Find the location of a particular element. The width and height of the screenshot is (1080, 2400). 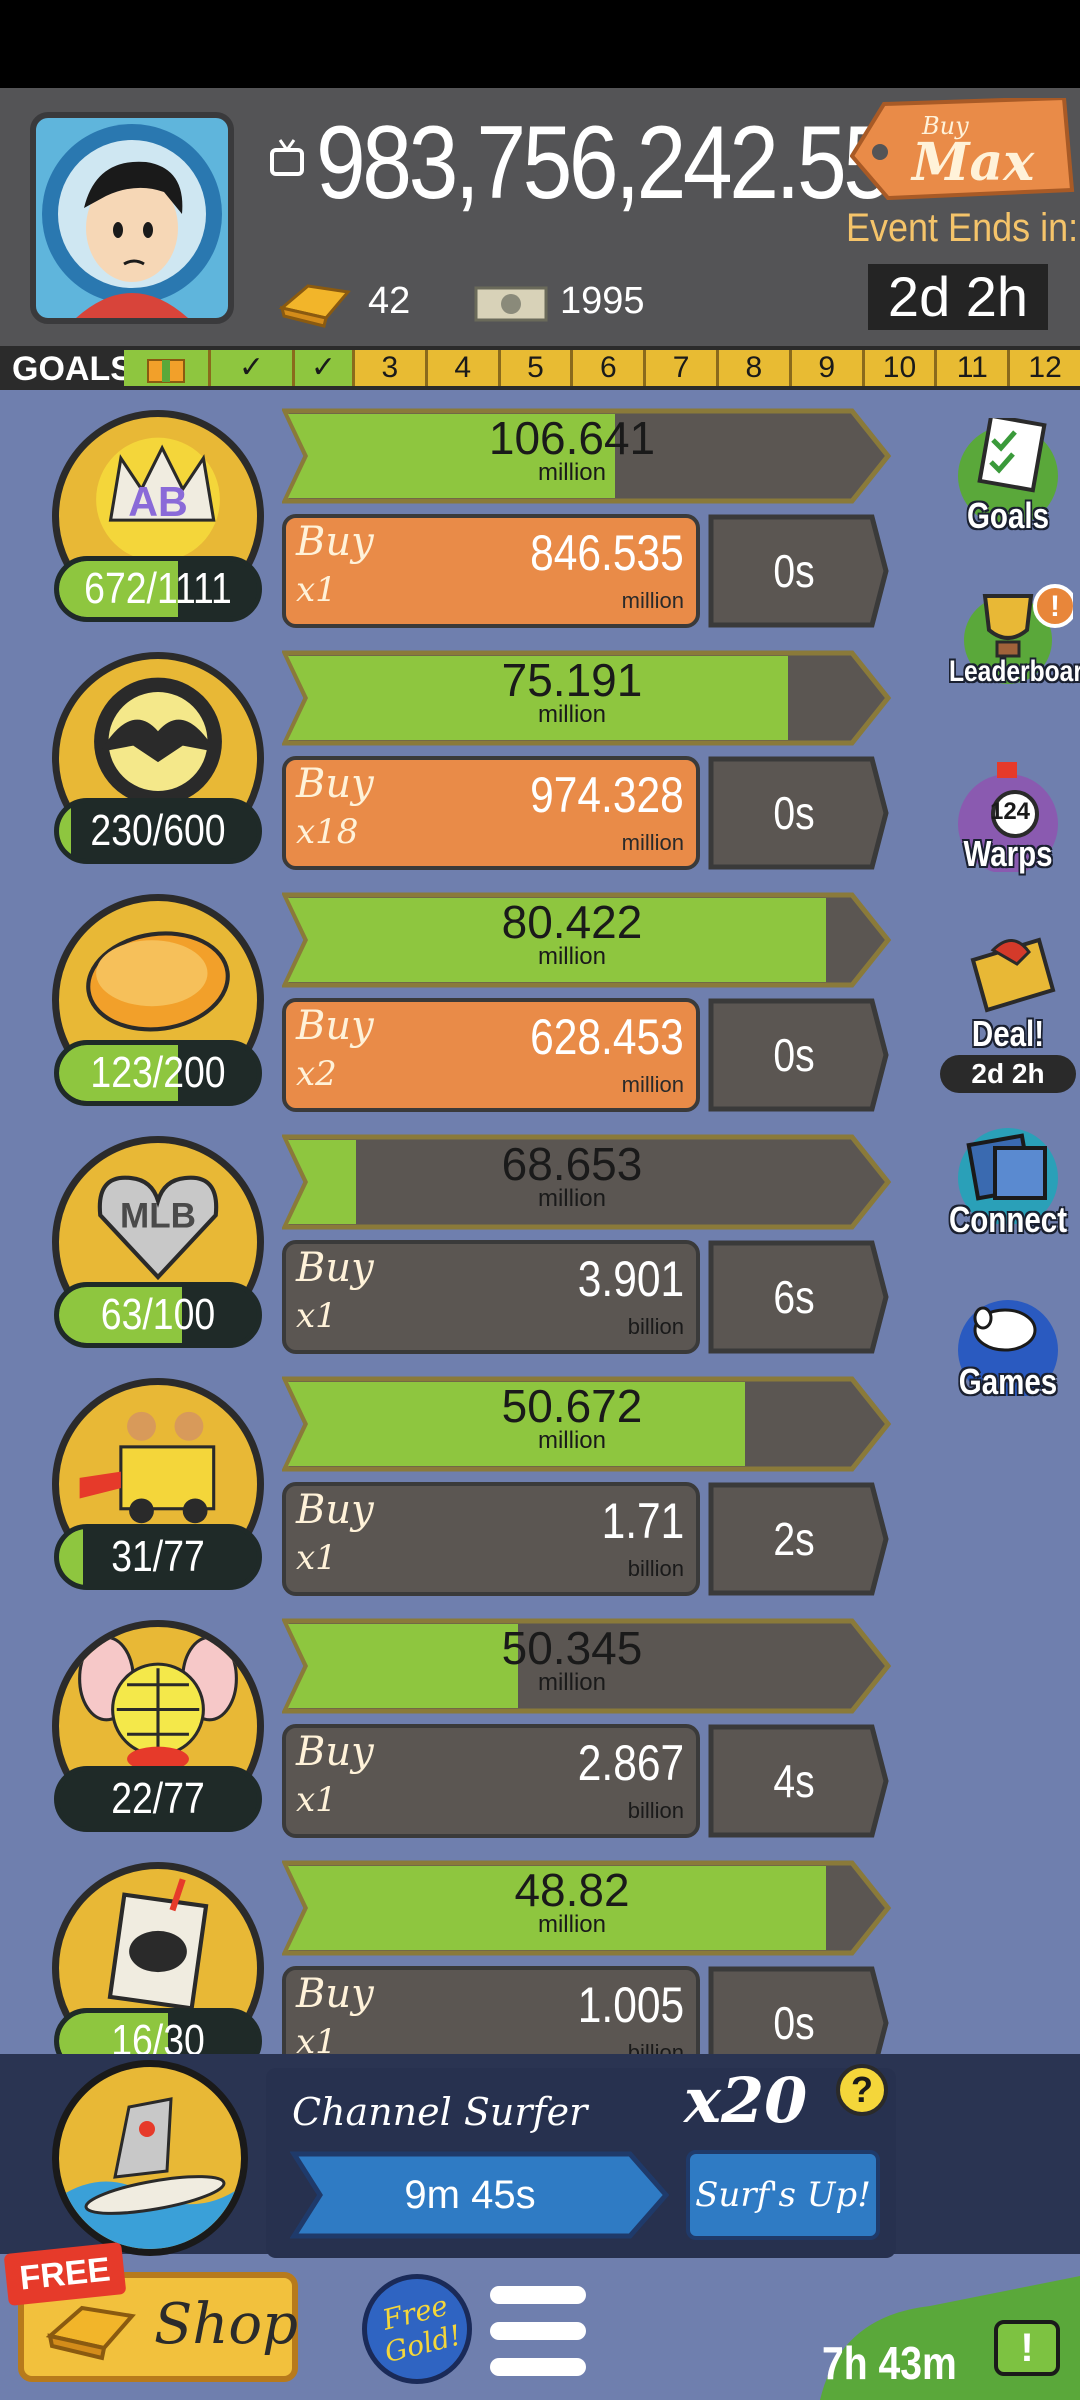

goal-number: 4 is located at coordinates (461, 368).